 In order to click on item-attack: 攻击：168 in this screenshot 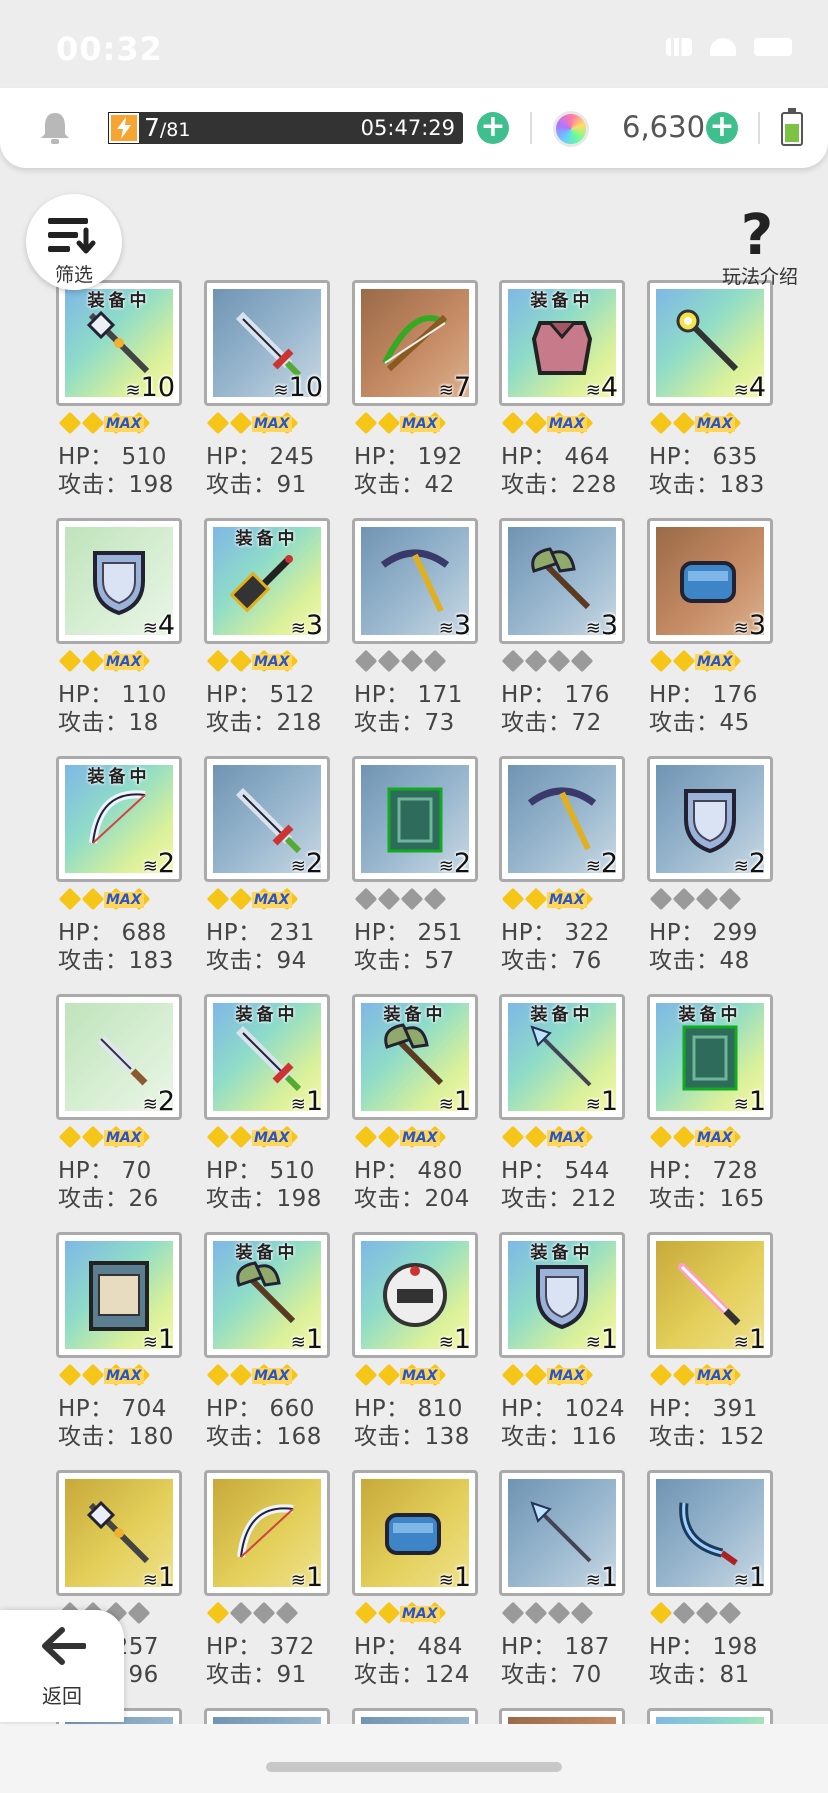, I will do `click(264, 1437)`.